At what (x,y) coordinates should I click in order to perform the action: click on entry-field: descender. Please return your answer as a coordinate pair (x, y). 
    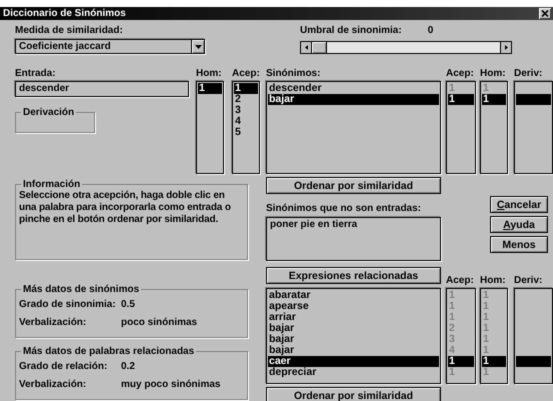
    Looking at the image, I should click on (102, 89).